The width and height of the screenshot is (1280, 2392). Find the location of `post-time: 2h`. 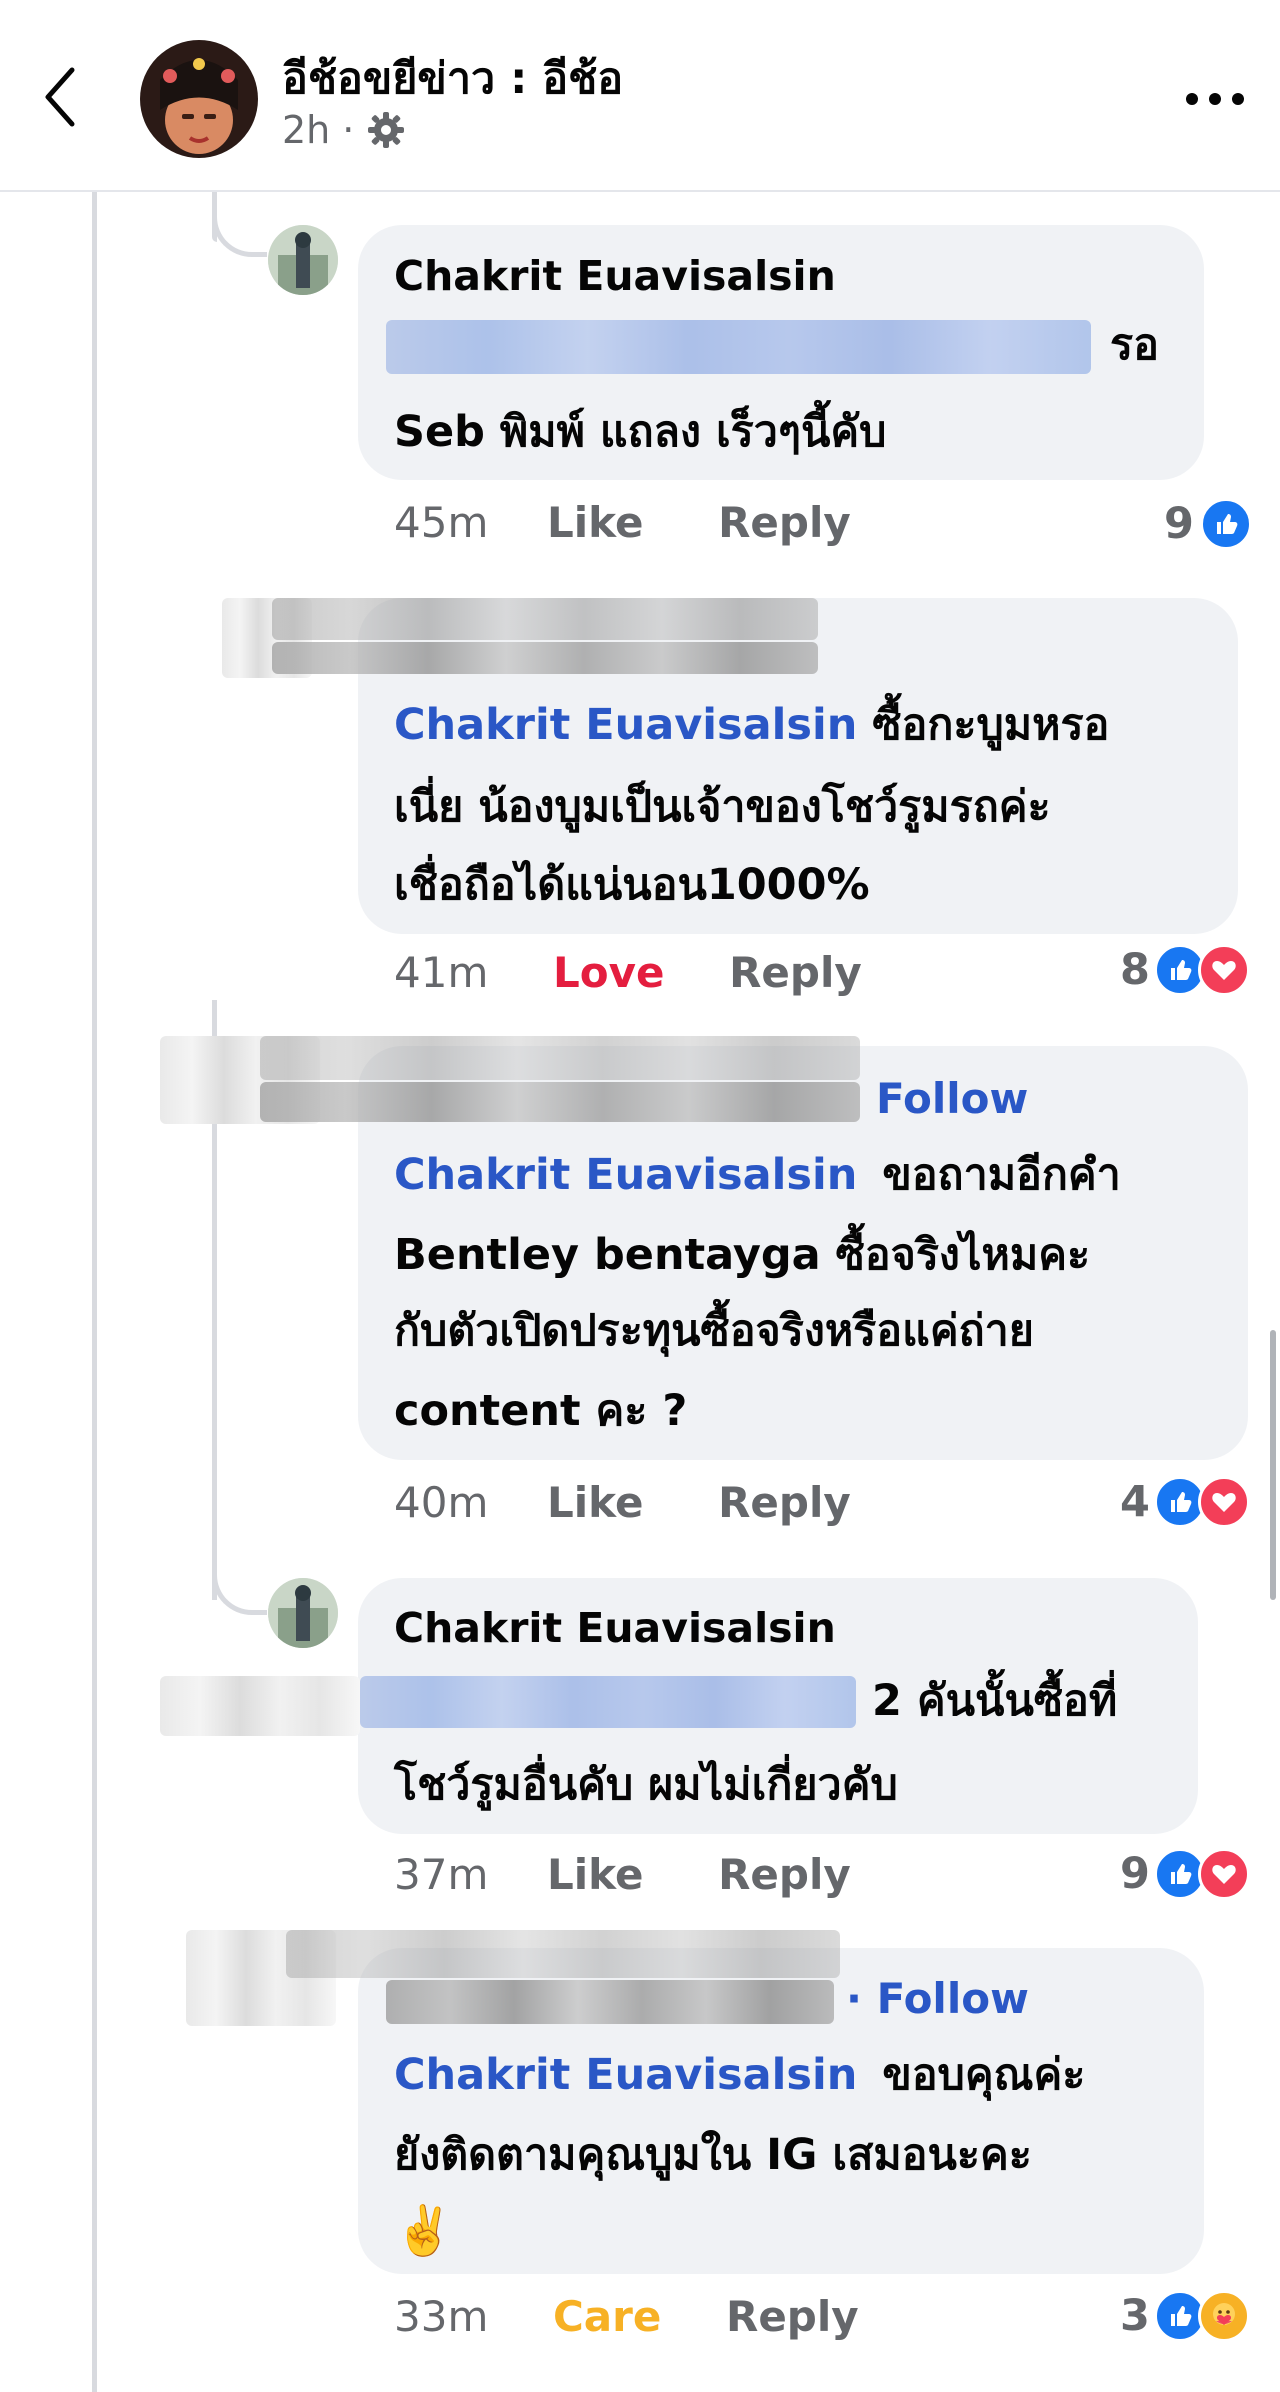

post-time: 2h is located at coordinates (306, 130).